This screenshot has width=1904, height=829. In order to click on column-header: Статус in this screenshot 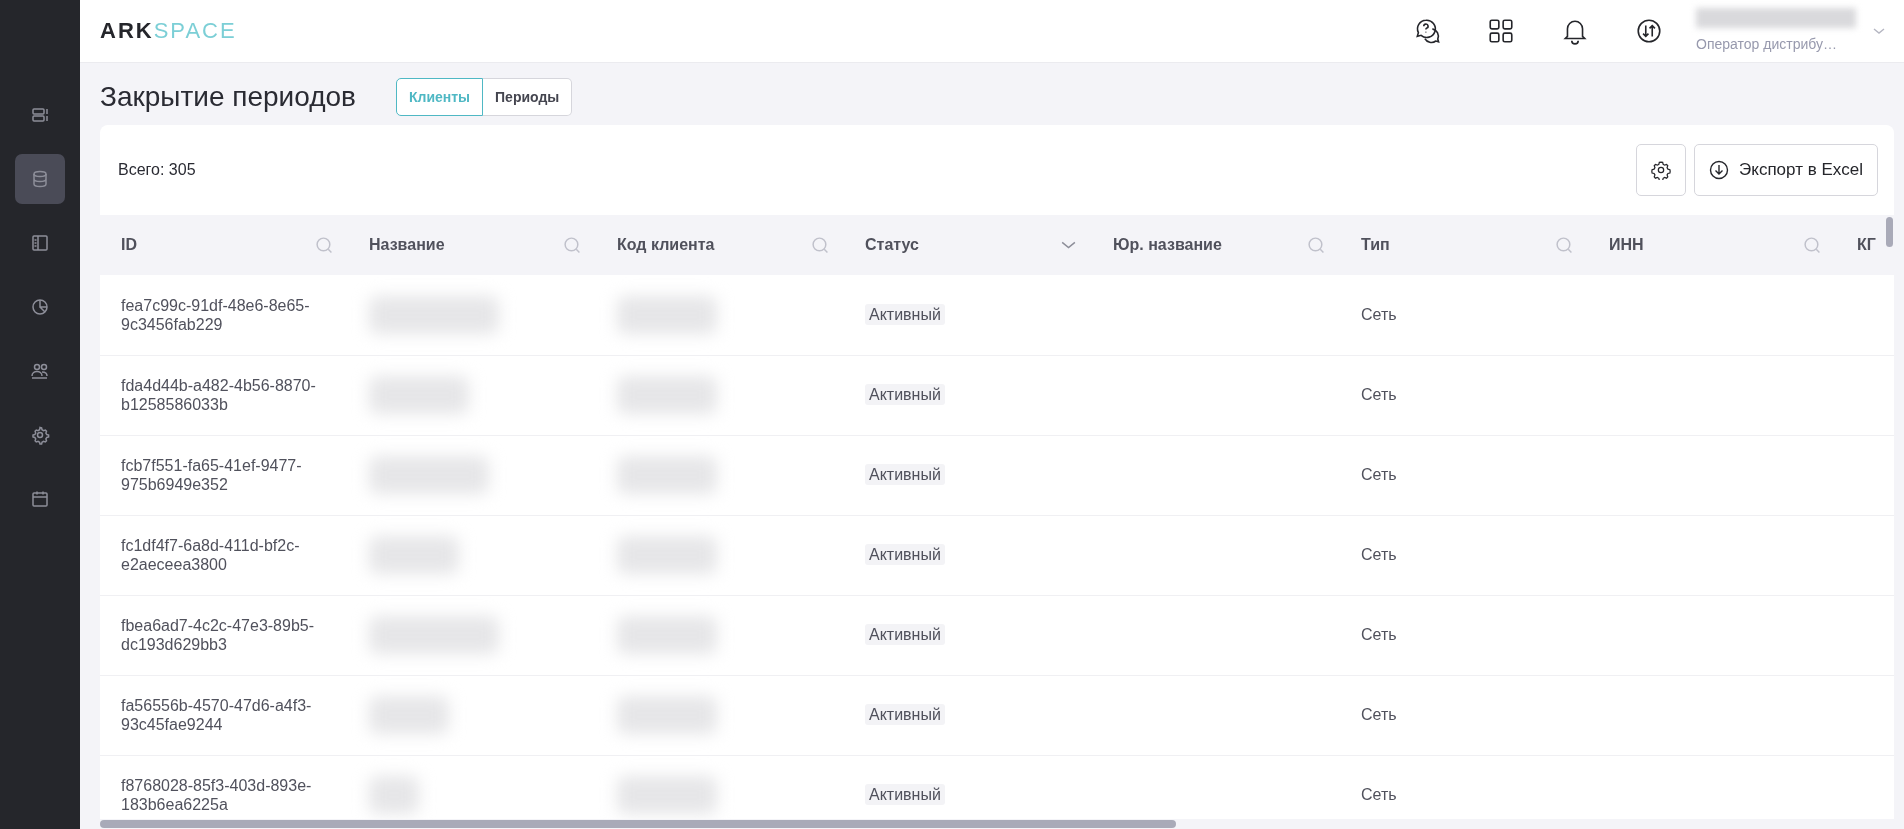, I will do `click(892, 245)`.